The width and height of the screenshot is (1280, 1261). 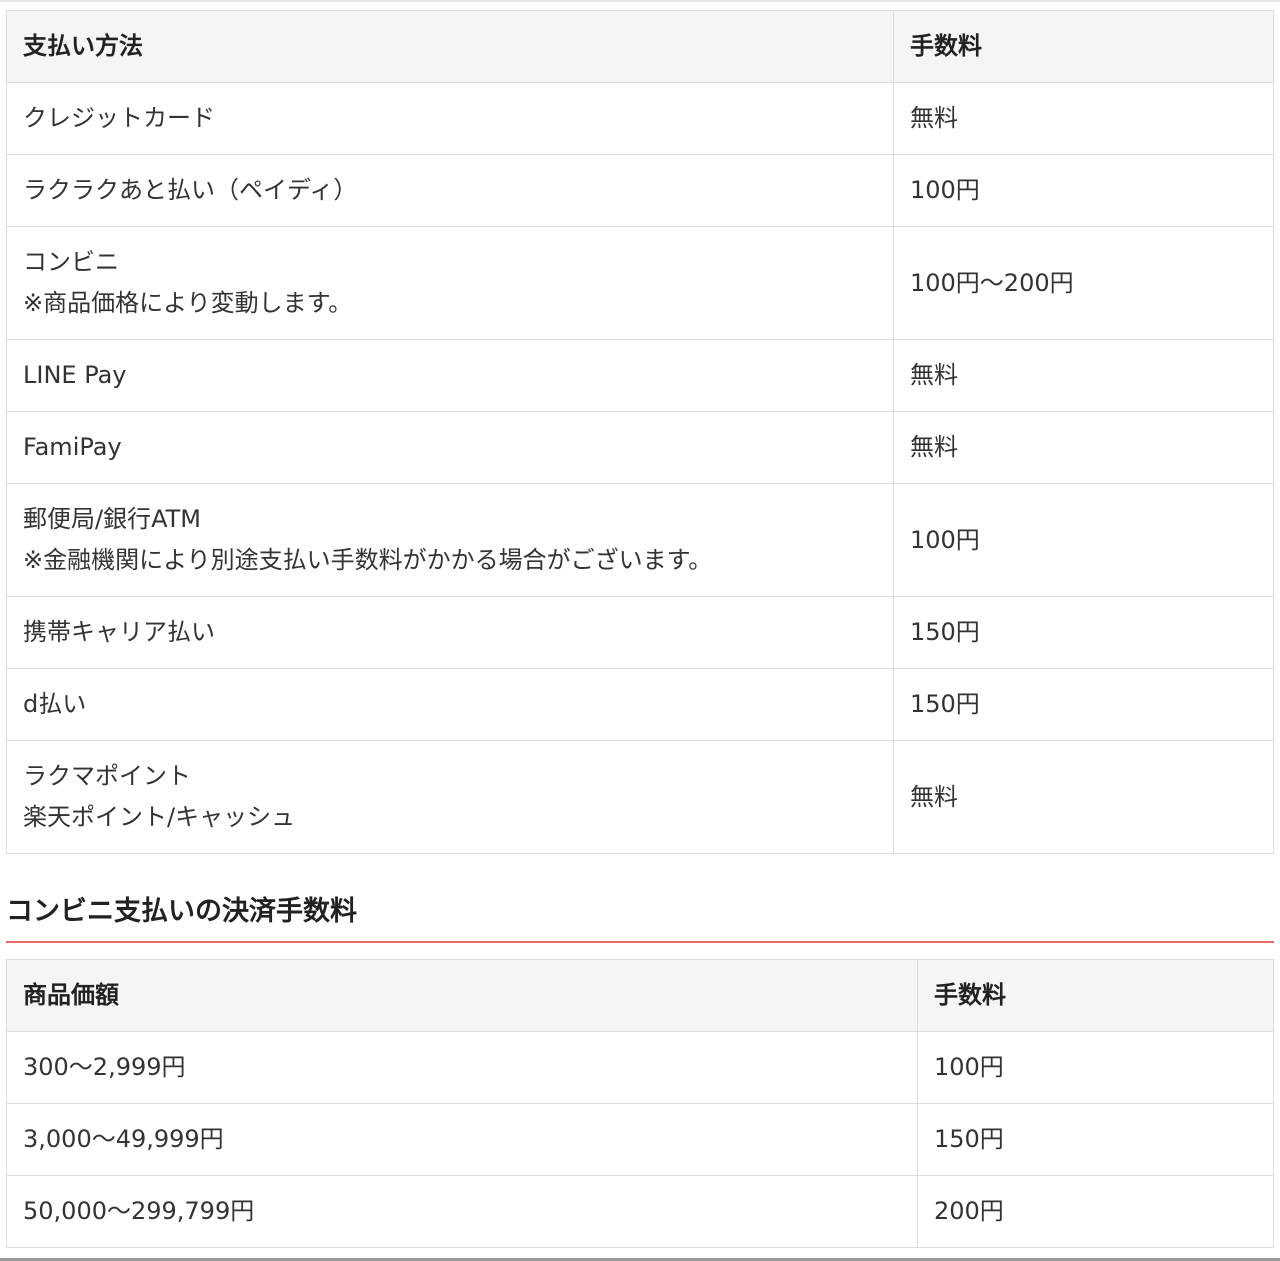 I want to click on method-cell: 郵便局/銀行ATM ※金融機関により別途支払い手数料がかかる場合がございます。, so click(x=450, y=540).